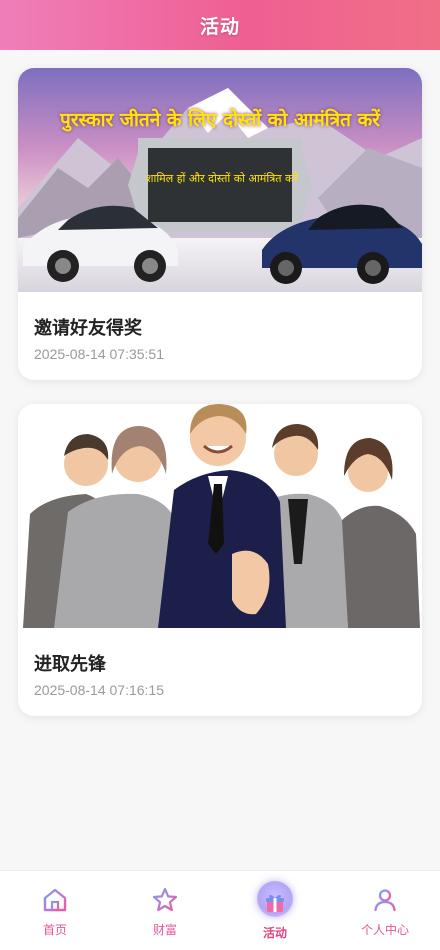 The height and width of the screenshot is (950, 440). Describe the element at coordinates (99, 690) in the screenshot. I see `activity-date: 2025-08-14 07:16:15` at that location.